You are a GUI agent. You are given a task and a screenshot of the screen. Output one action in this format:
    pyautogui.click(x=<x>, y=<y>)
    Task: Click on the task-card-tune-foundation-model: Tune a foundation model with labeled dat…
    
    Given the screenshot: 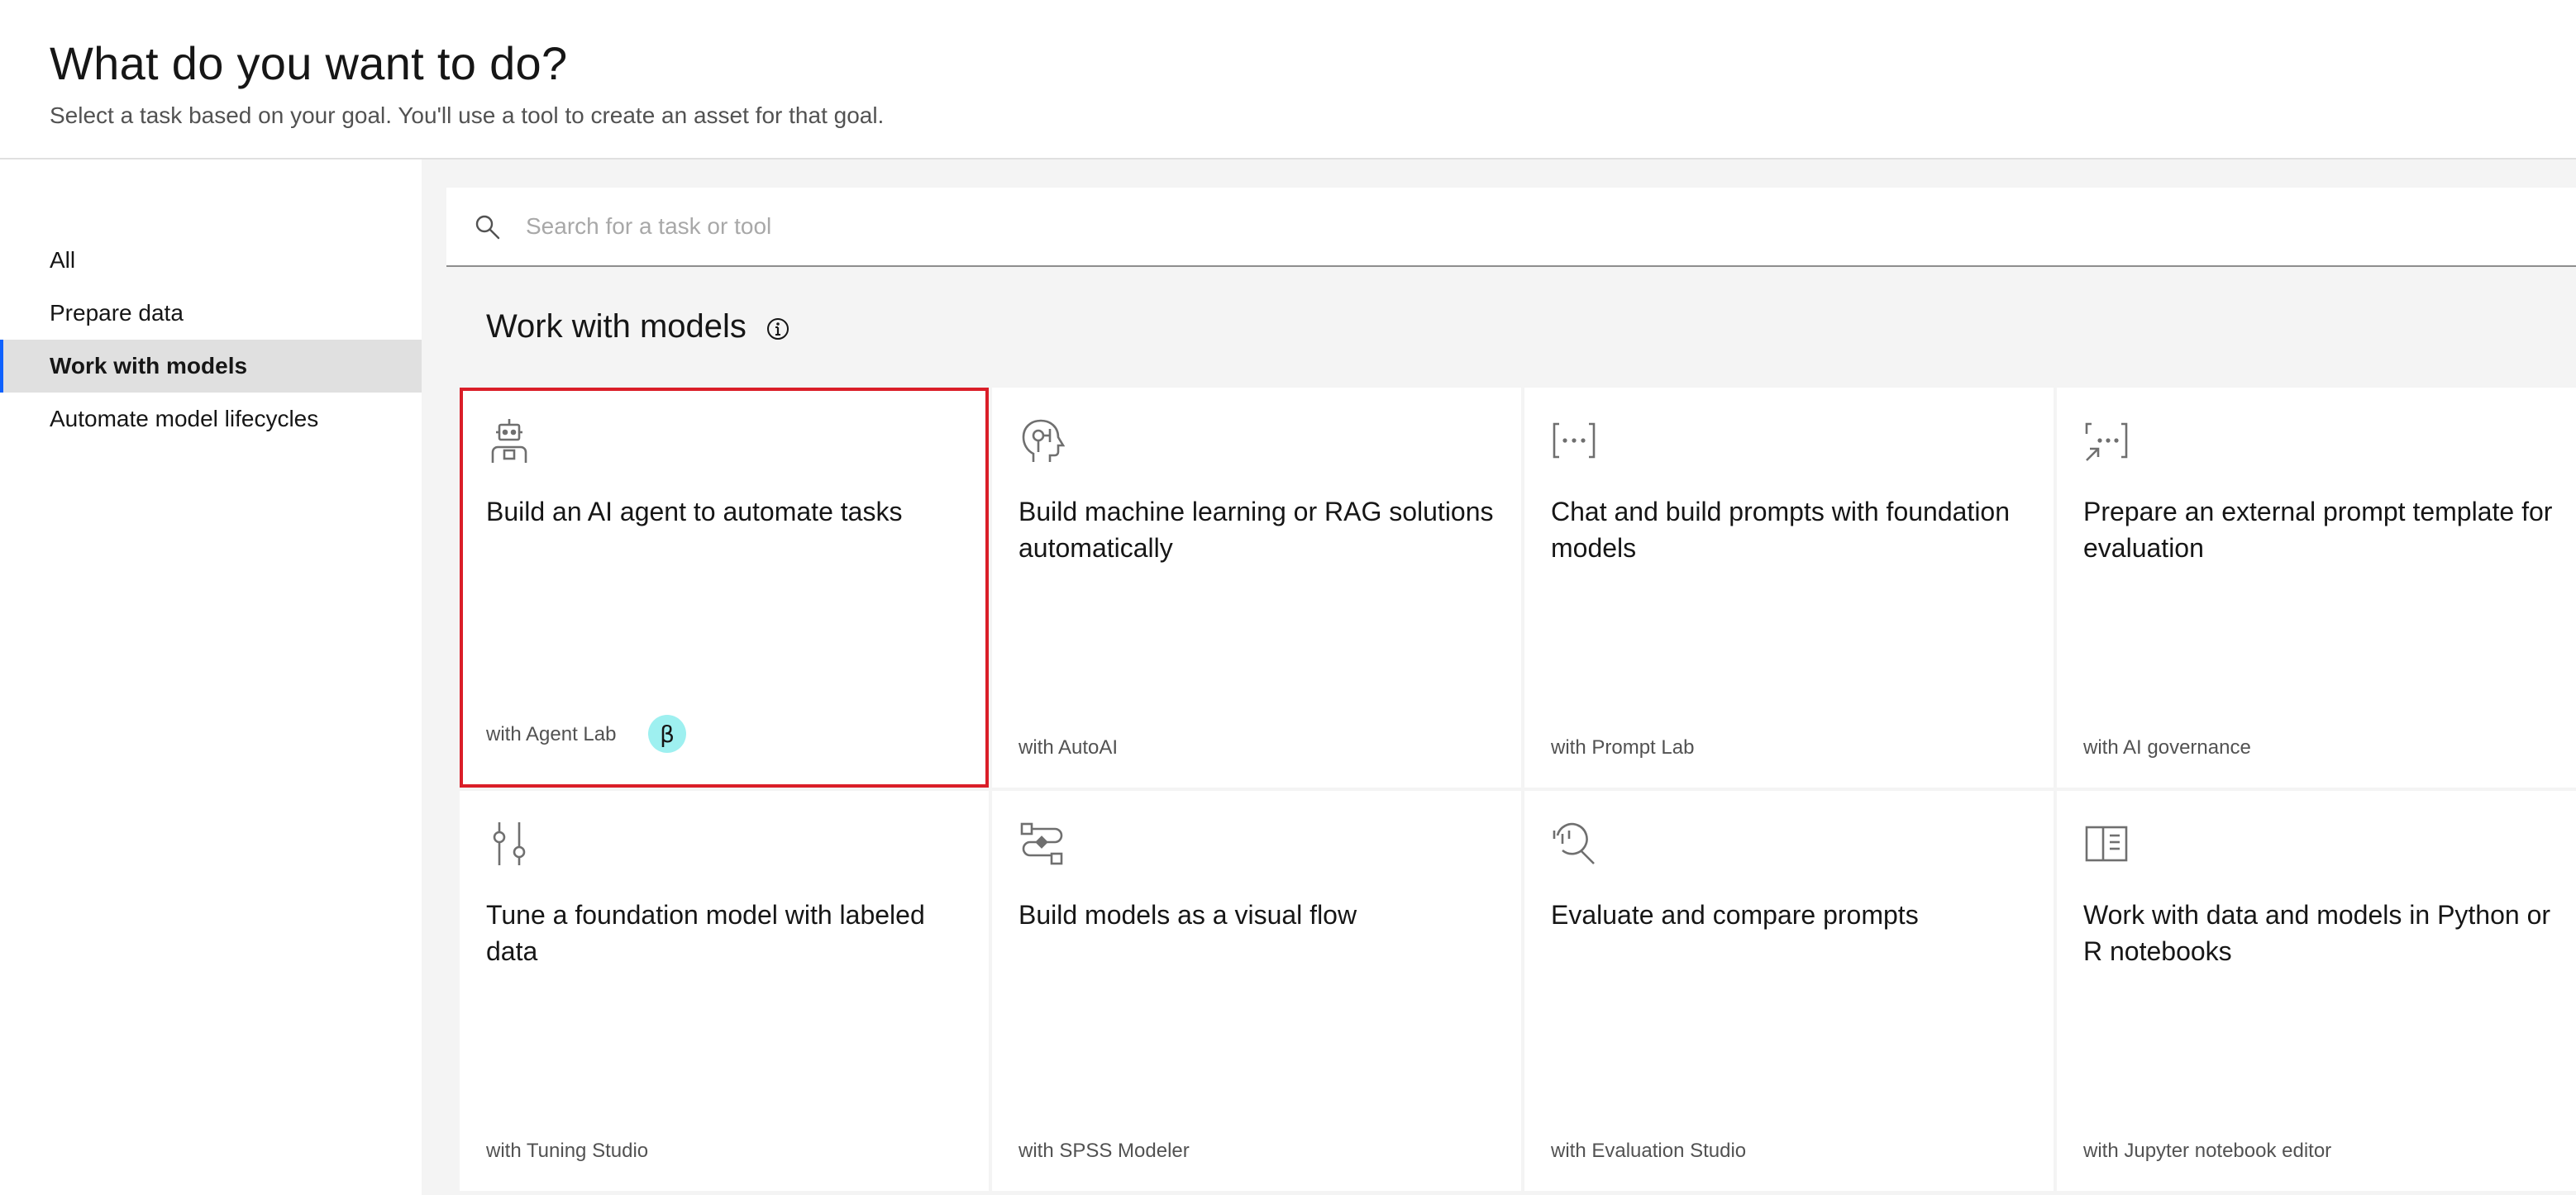 What is the action you would take?
    pyautogui.click(x=724, y=991)
    